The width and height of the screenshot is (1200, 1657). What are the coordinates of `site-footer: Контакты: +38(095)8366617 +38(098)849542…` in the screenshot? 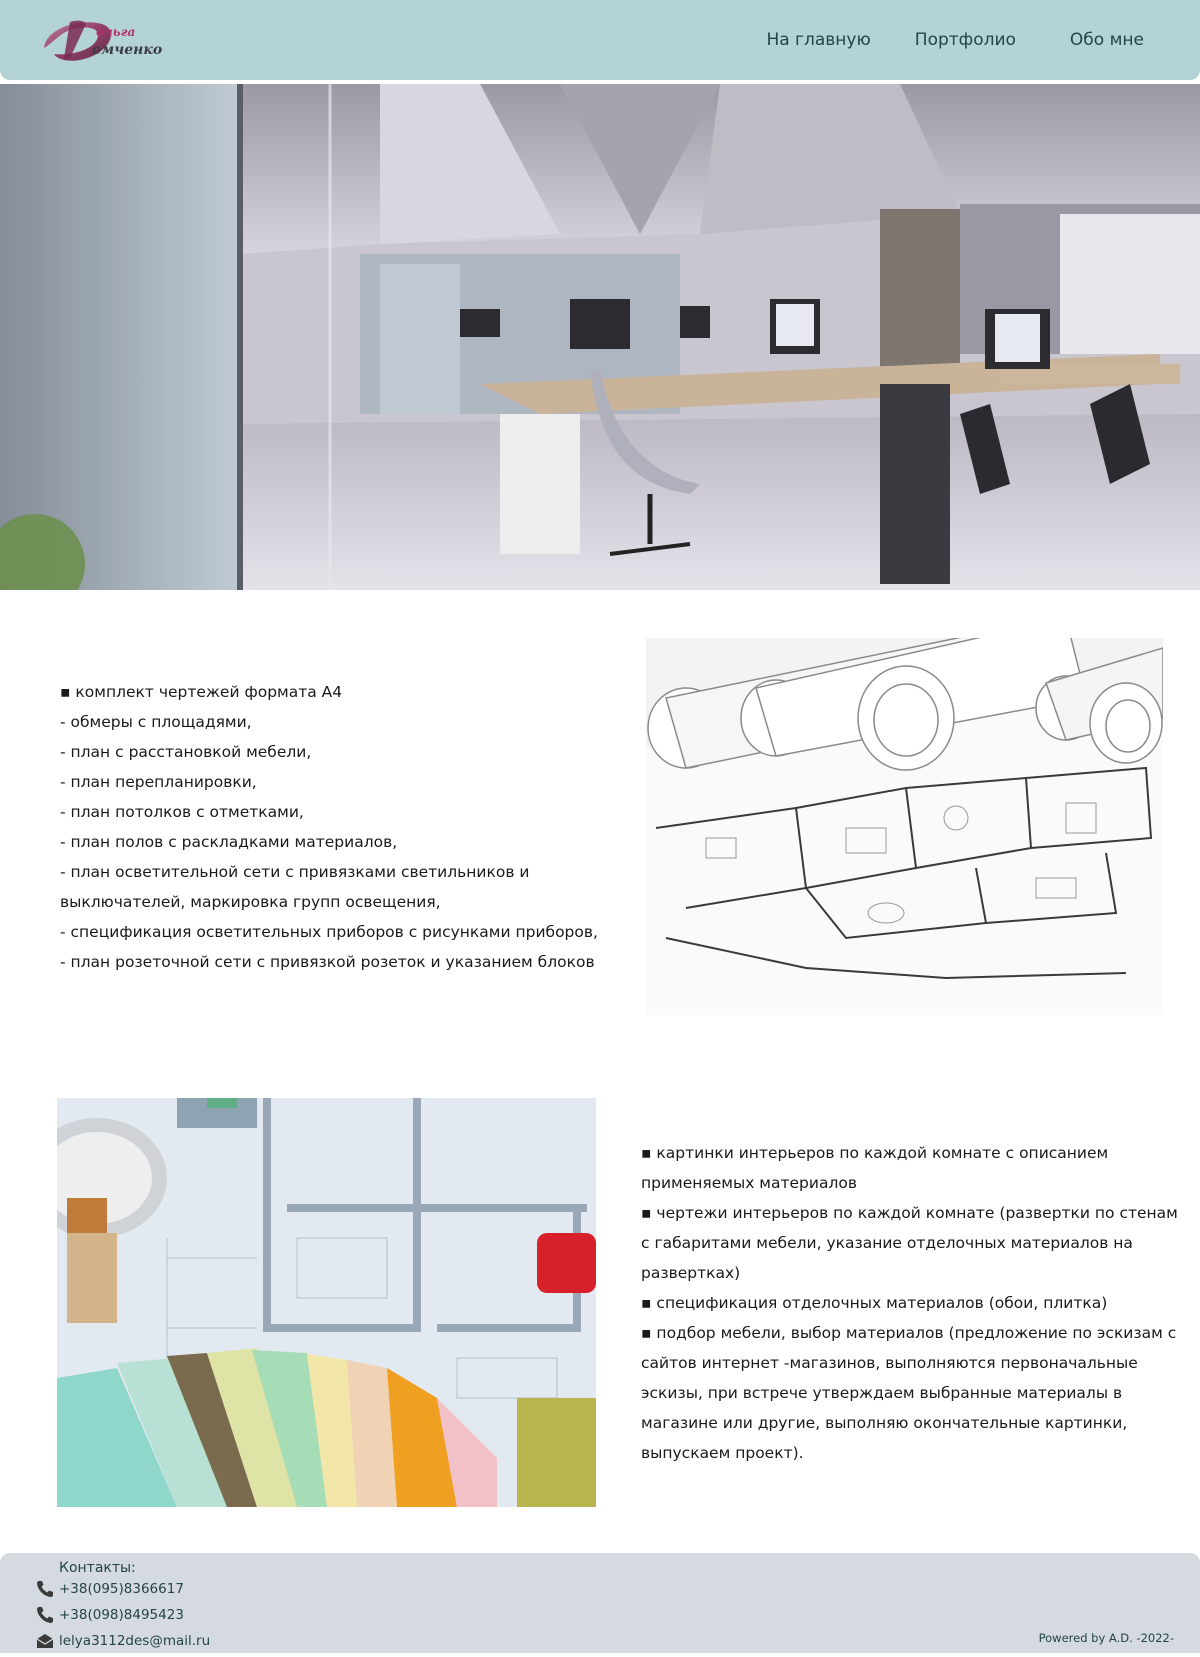 It's located at (600, 1603).